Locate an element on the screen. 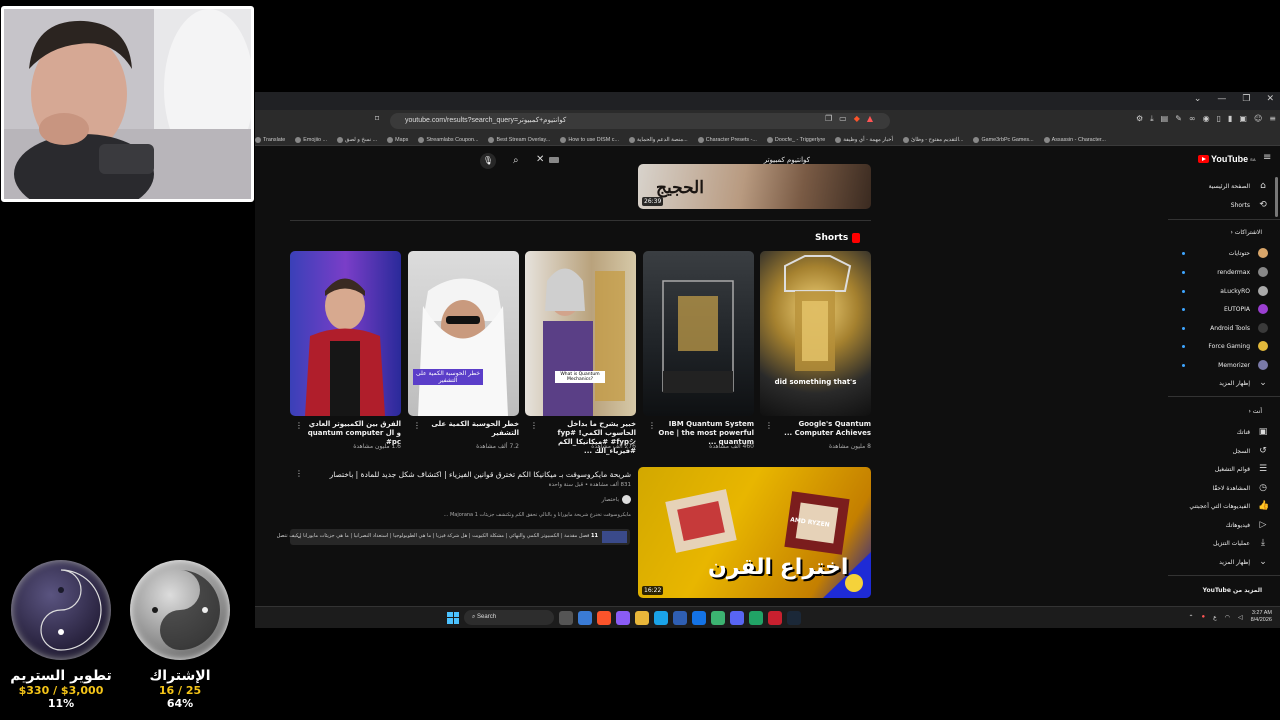 This screenshot has width=1280, height=720. sidebar-item-history: ↺ السجل is located at coordinates (1250, 451).